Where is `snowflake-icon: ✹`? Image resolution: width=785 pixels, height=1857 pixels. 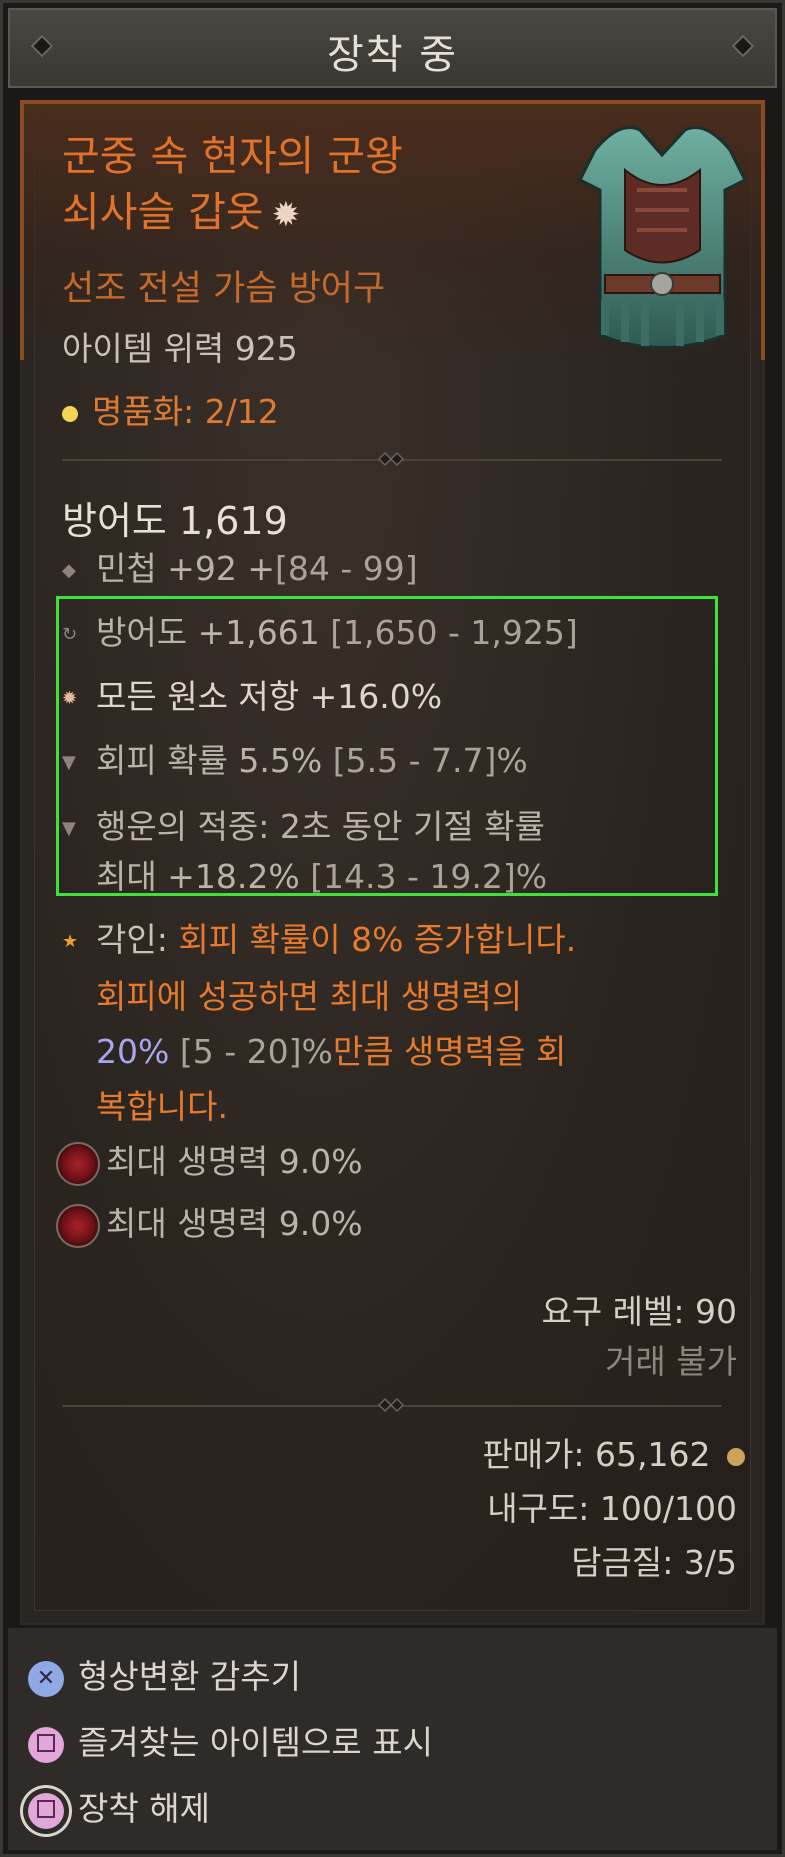 snowflake-icon: ✹ is located at coordinates (70, 698).